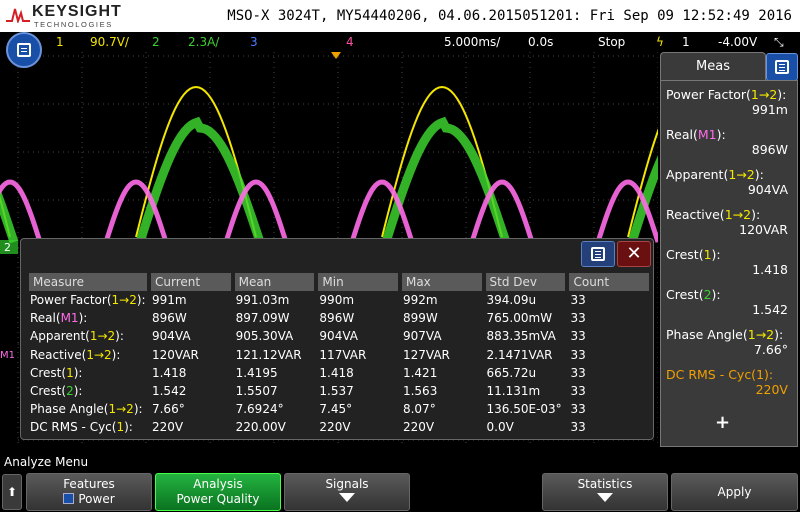  Describe the element at coordinates (634, 254) in the screenshot. I see `dialog-close-button: ✕` at that location.